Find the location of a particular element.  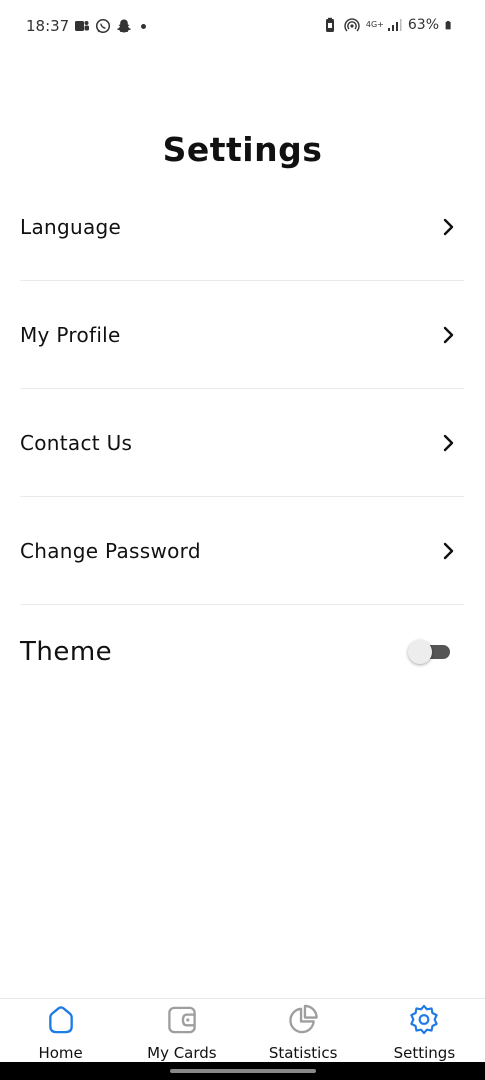

nav-item-home: Home is located at coordinates (60, 1030).